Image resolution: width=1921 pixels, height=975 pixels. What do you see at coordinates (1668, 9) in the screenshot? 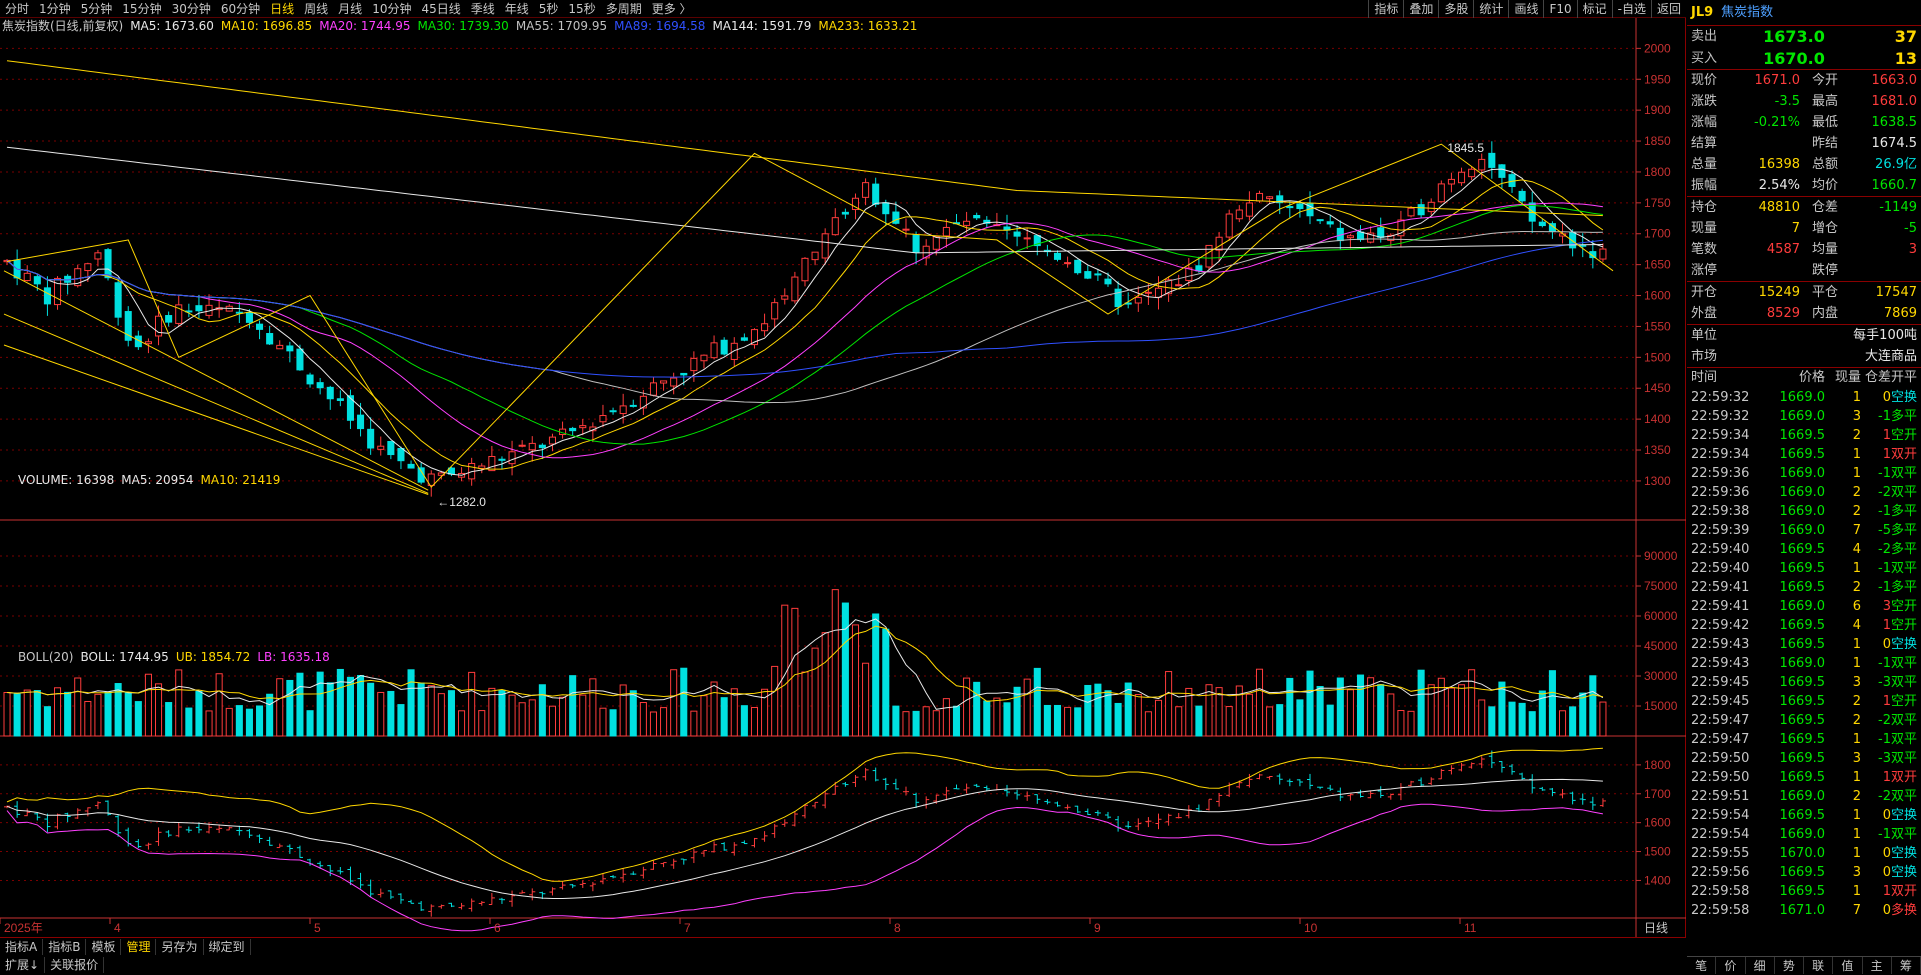
I see `tool-button-8: 返回` at bounding box center [1668, 9].